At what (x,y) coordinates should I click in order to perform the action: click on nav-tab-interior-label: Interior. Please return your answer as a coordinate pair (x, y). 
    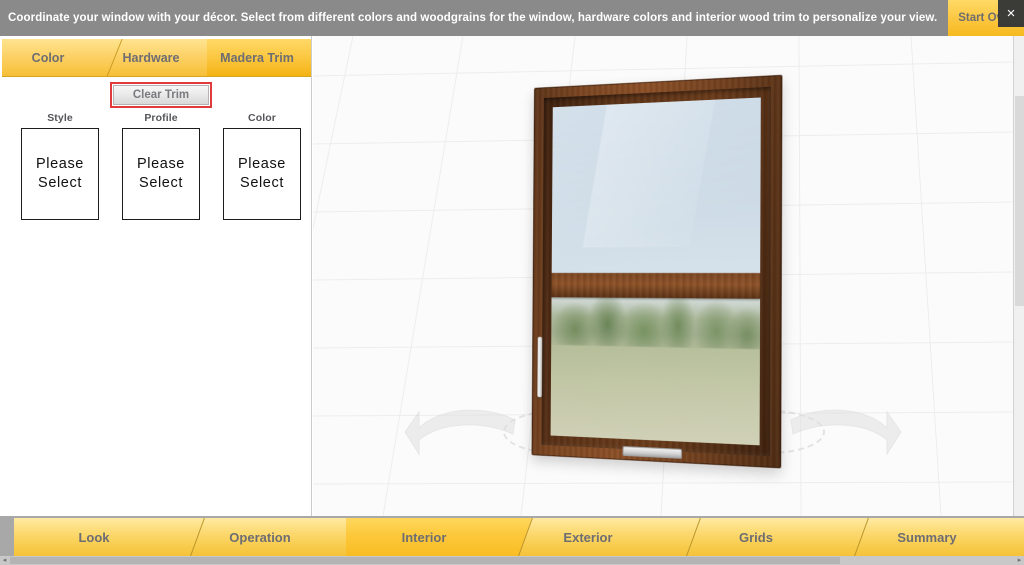
    Looking at the image, I should click on (424, 537).